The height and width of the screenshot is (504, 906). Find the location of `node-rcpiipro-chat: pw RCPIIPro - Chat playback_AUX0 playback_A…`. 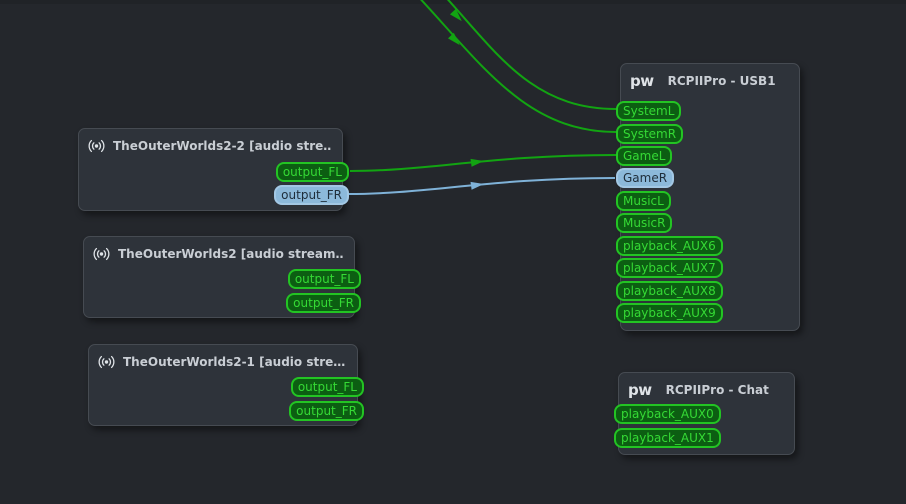

node-rcpiipro-chat: pw RCPIIPro - Chat playback_AUX0 playback_A… is located at coordinates (704, 413).